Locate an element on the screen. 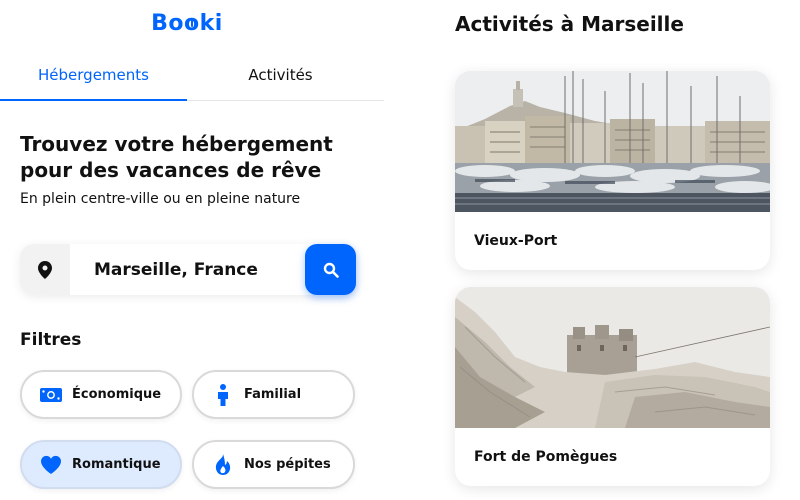 The image size is (800, 500). filter-label: Économique is located at coordinates (117, 394).